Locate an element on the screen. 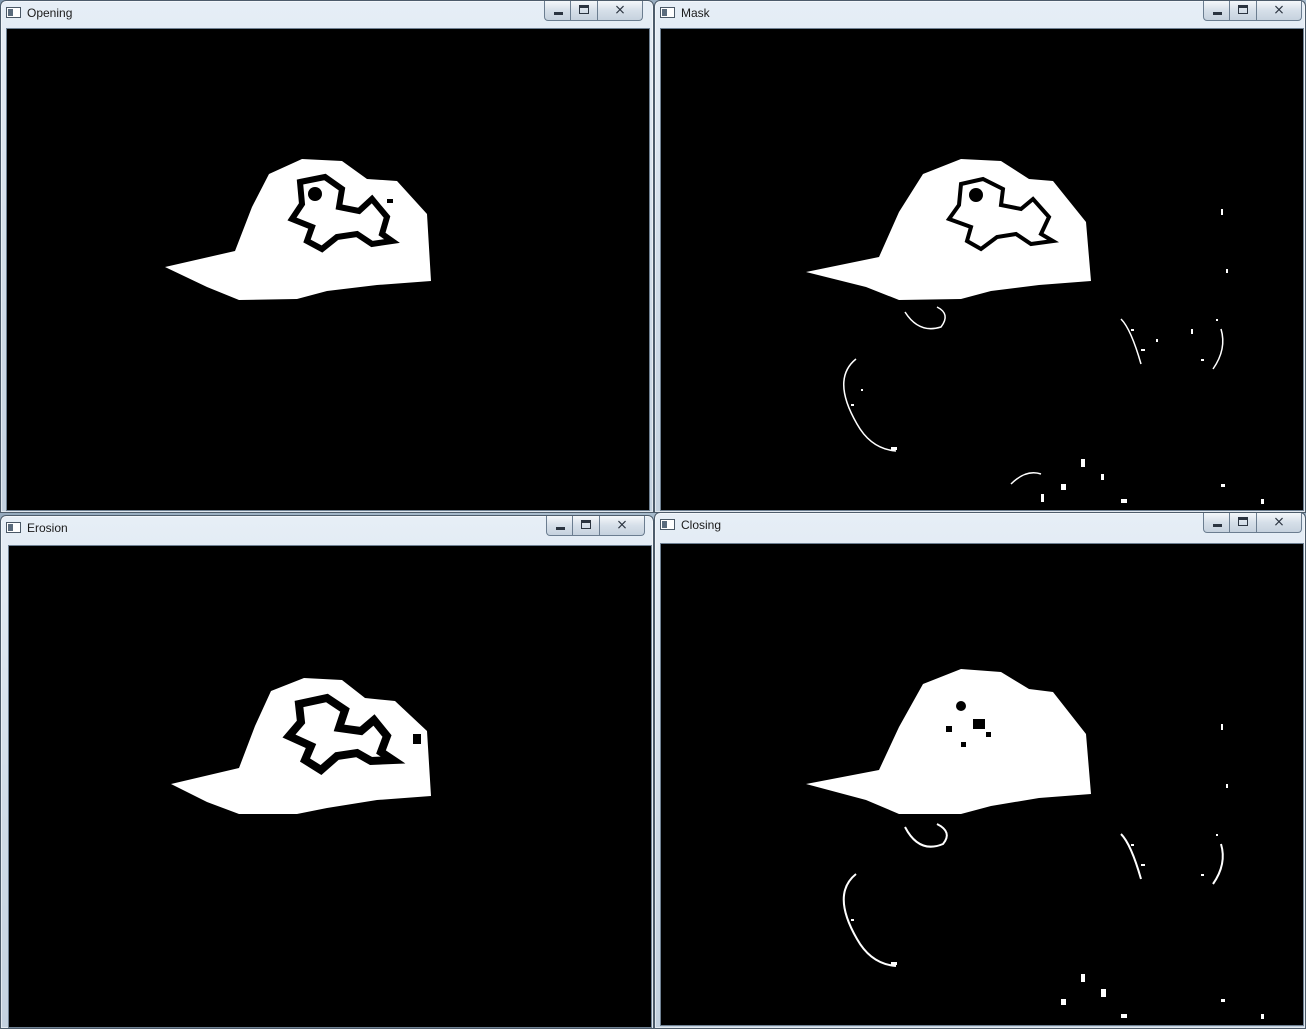 Image resolution: width=1306 pixels, height=1029 pixels. erosion-titlebar: Erosion ⨯ is located at coordinates (327, 529).